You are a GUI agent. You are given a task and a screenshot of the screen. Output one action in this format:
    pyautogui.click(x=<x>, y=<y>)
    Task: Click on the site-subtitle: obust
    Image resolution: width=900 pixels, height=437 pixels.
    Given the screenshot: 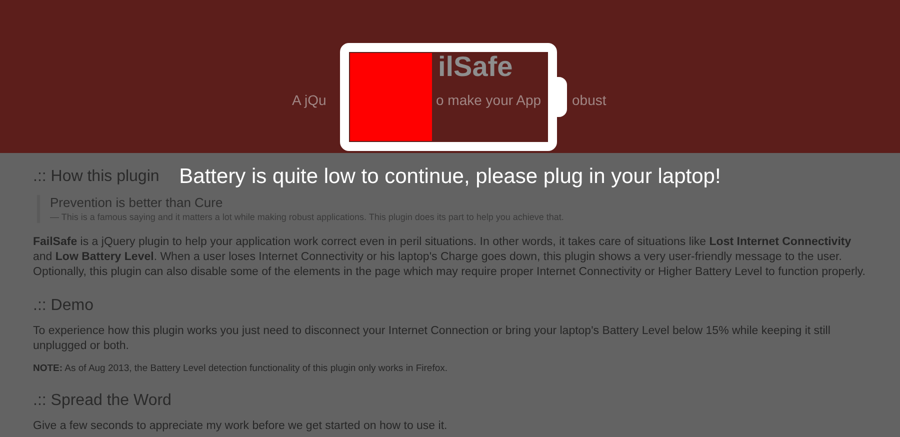 What is the action you would take?
    pyautogui.click(x=589, y=100)
    